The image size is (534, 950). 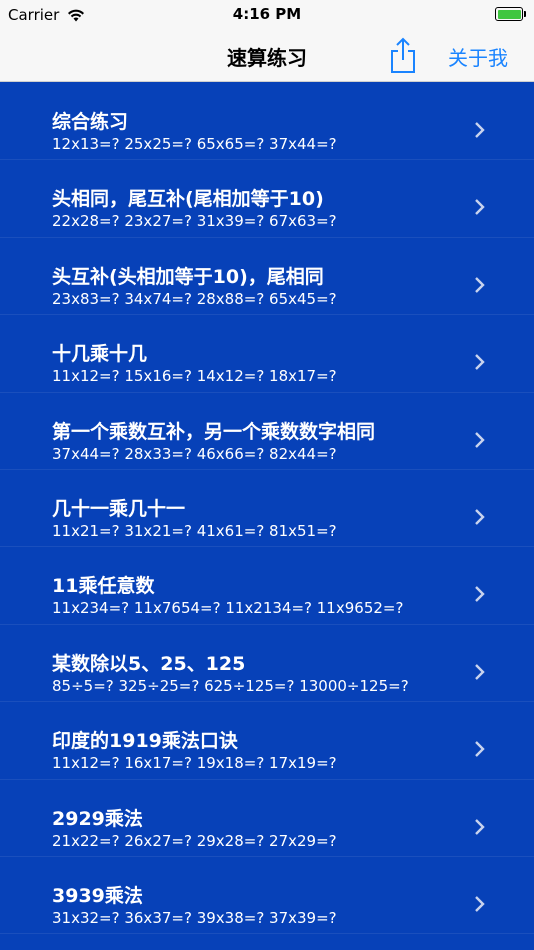 What do you see at coordinates (267, 122) in the screenshot?
I see `list-item: 综合练习 12x13=? 25x25=? 65x65=? 37x44=?` at bounding box center [267, 122].